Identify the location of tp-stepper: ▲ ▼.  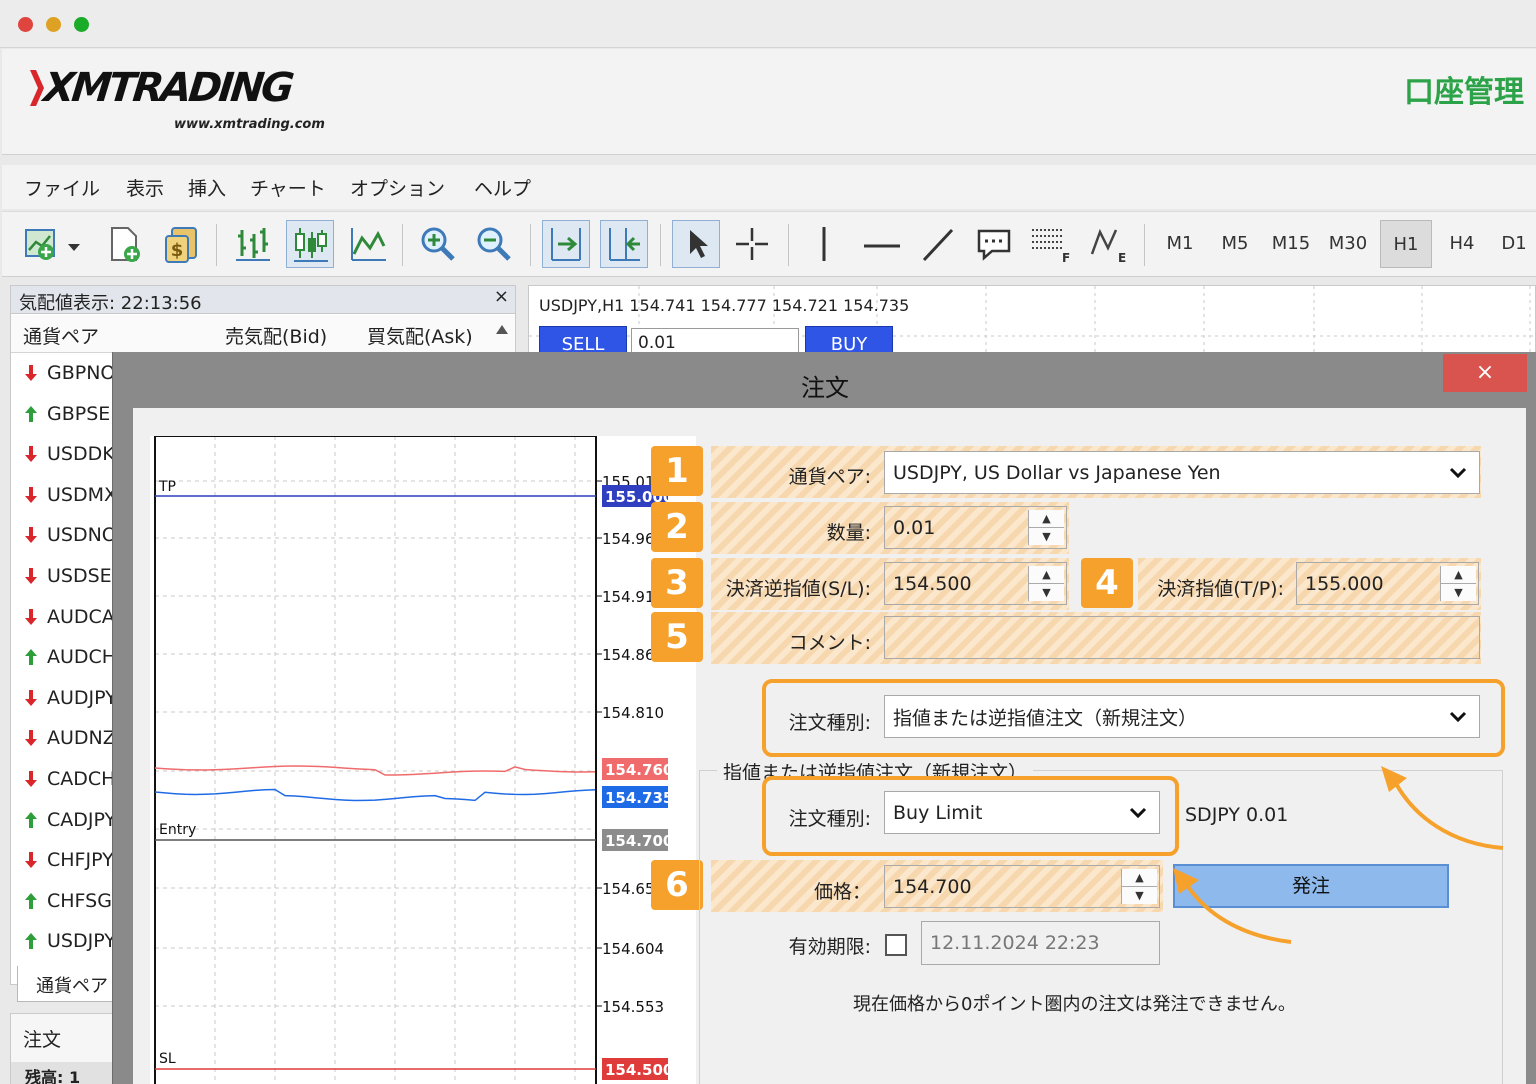
(1458, 583).